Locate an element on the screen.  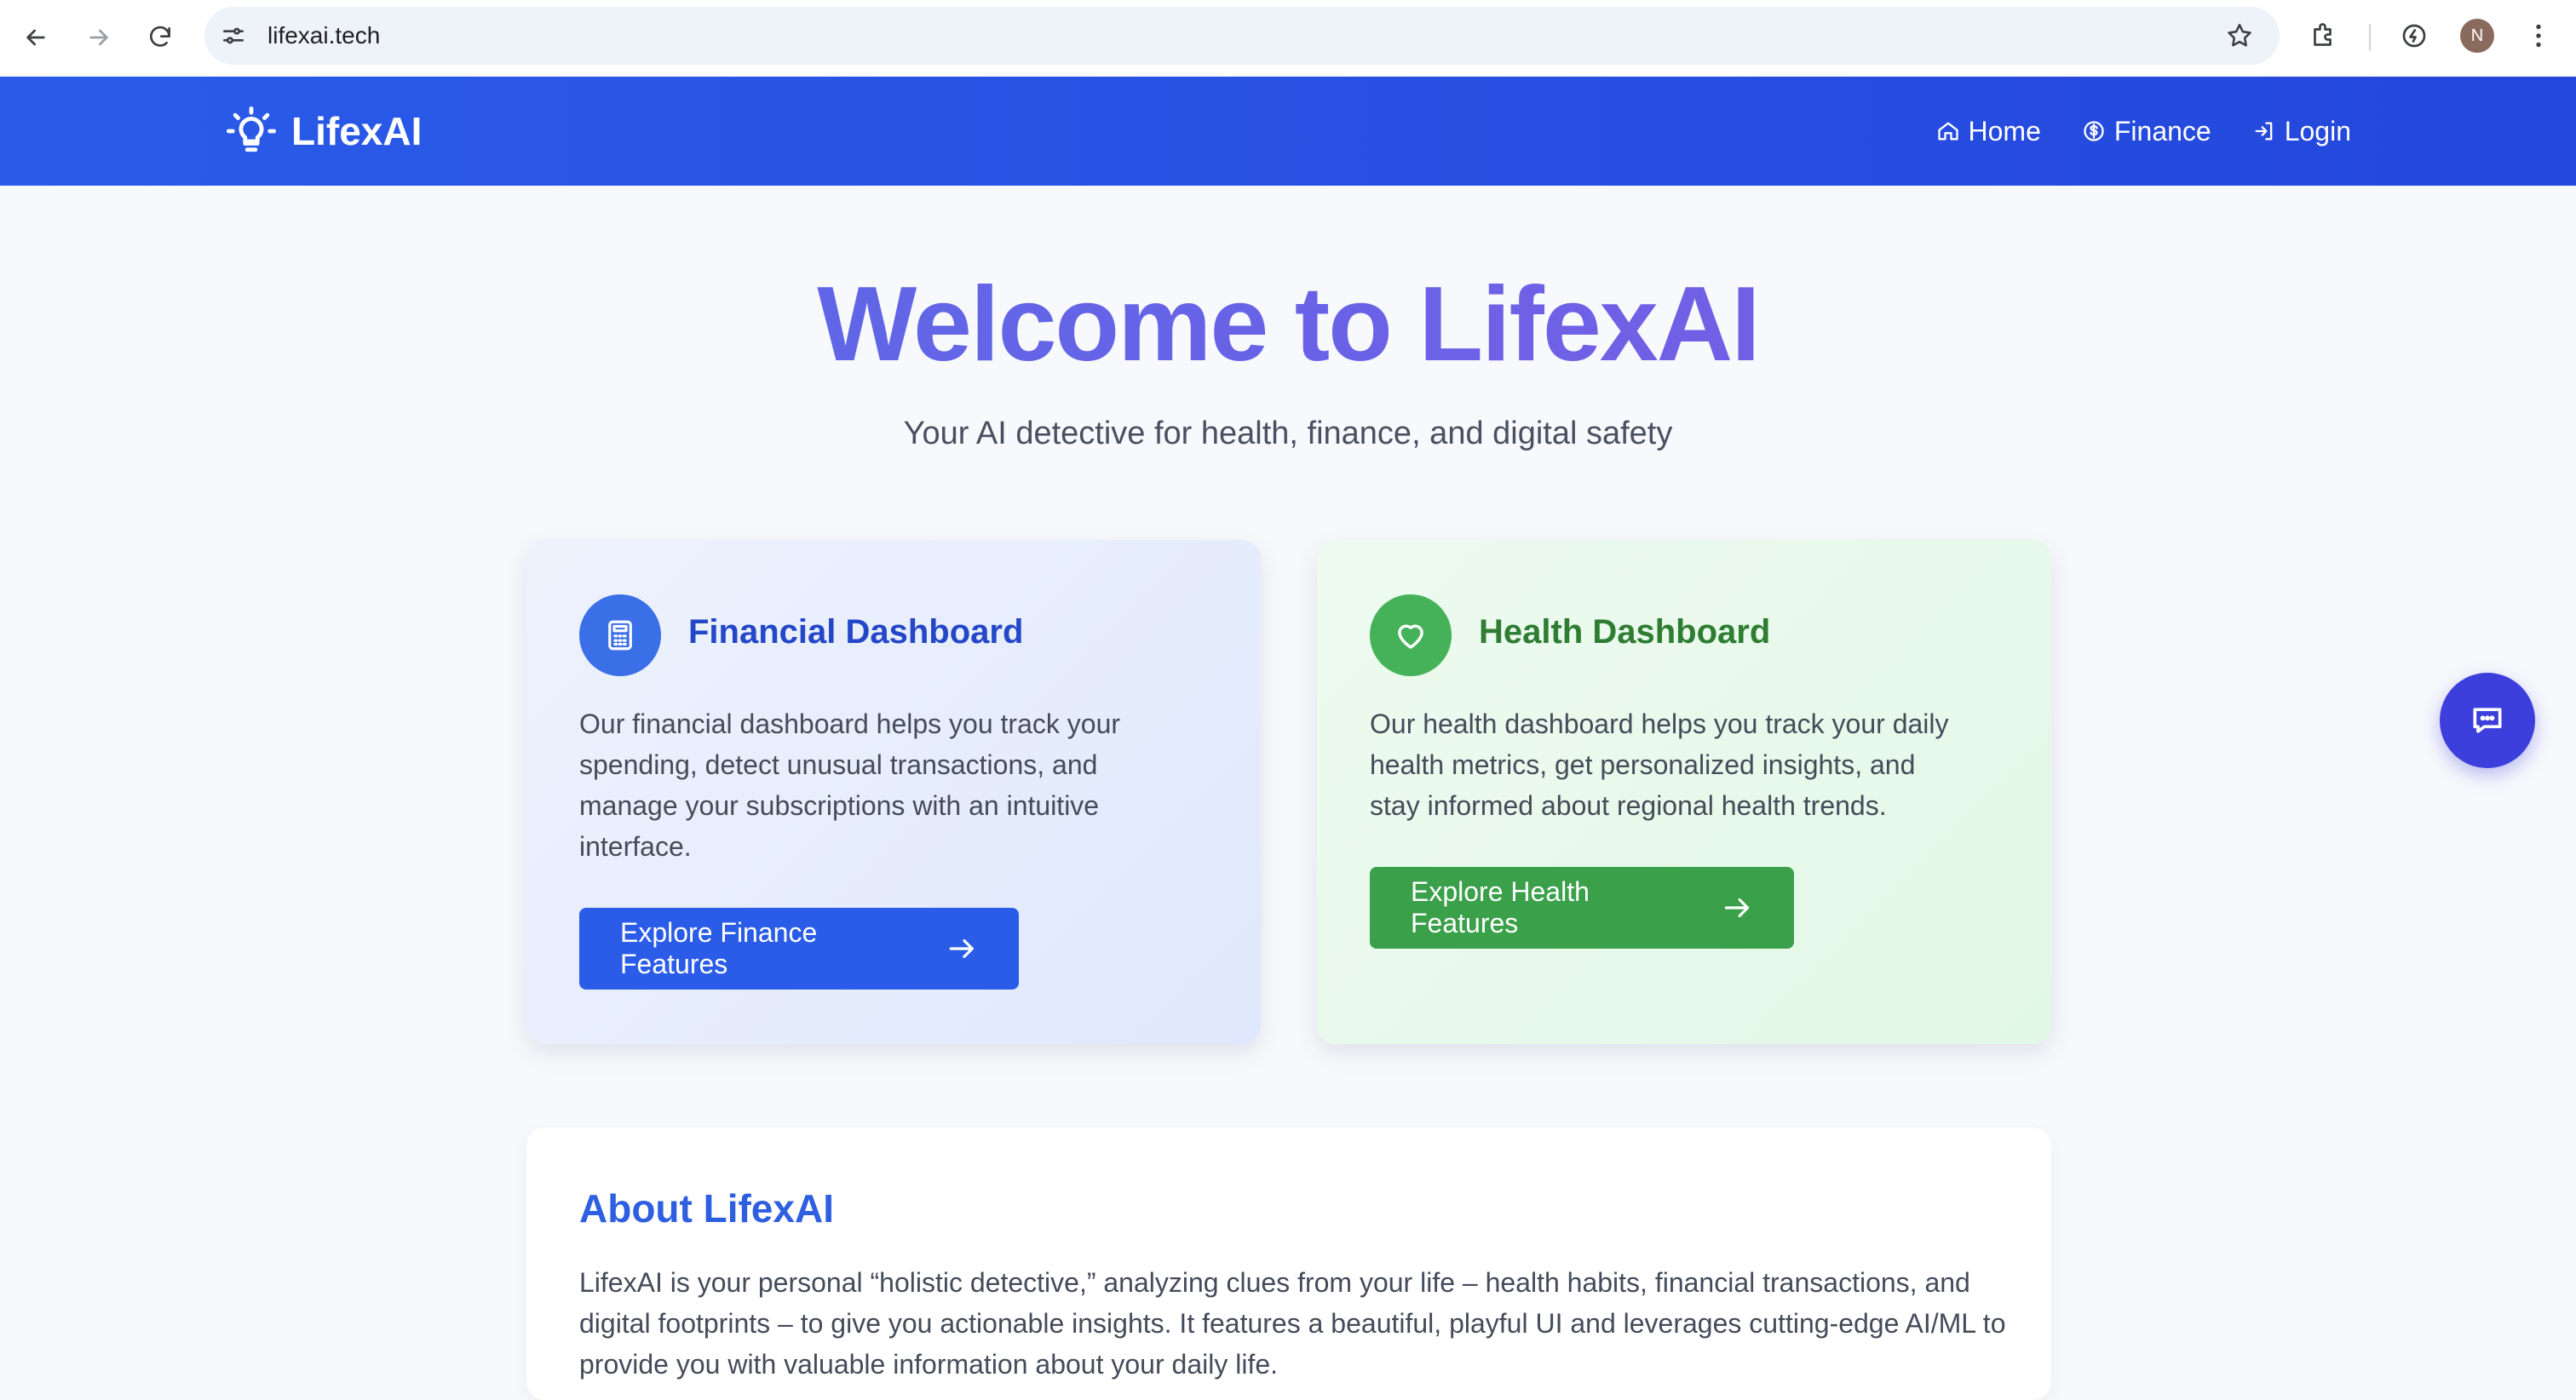
explore-health-button: Explore Health Features is located at coordinates (1582, 908).